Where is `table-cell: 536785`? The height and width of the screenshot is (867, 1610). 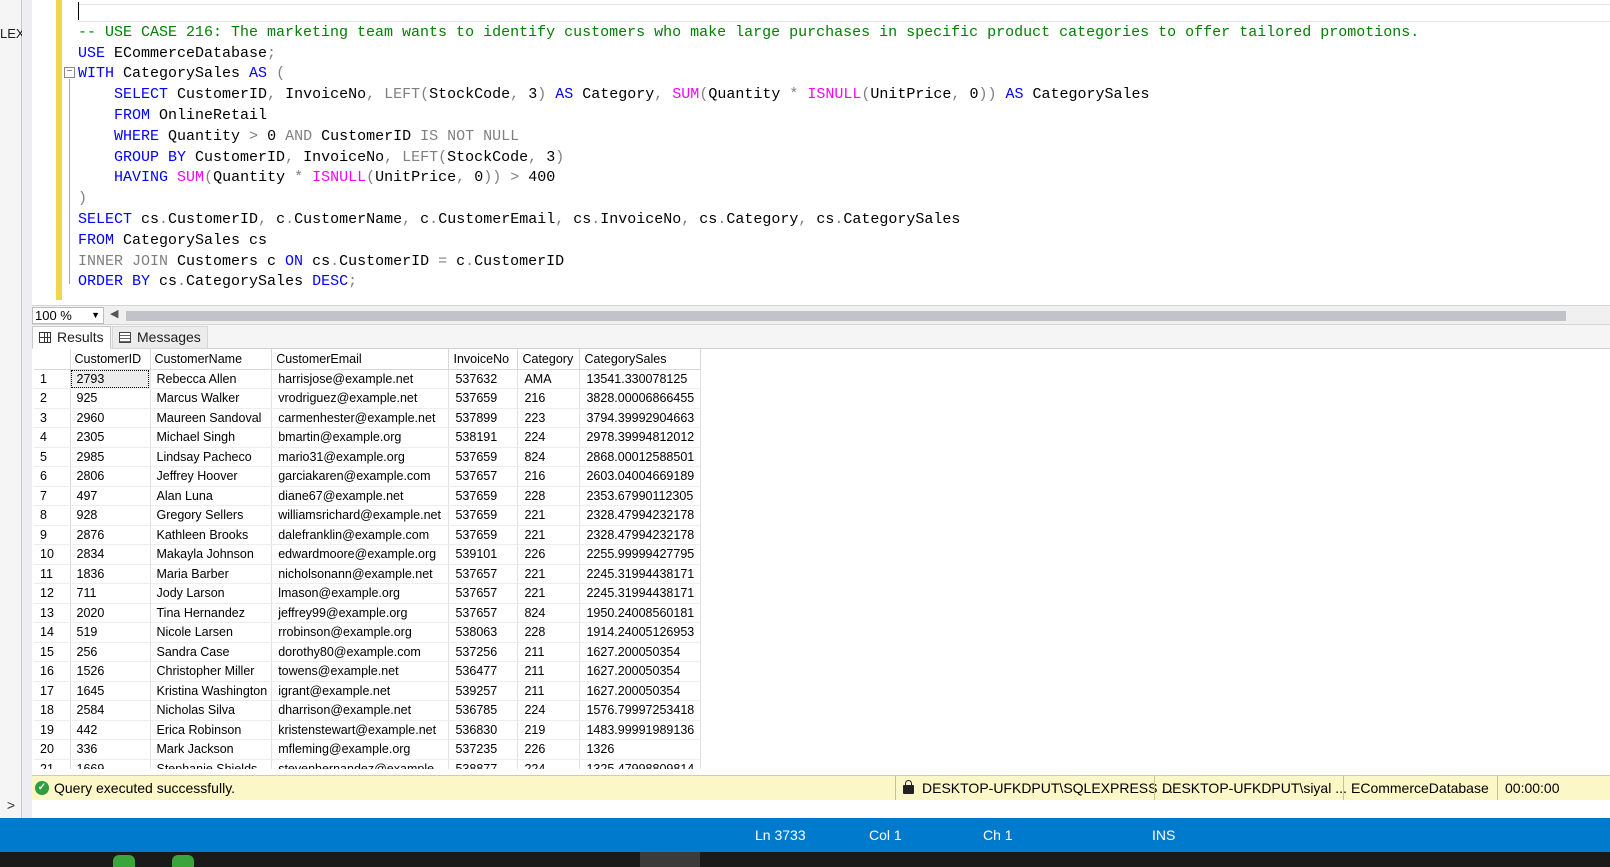 table-cell: 536785 is located at coordinates (483, 710).